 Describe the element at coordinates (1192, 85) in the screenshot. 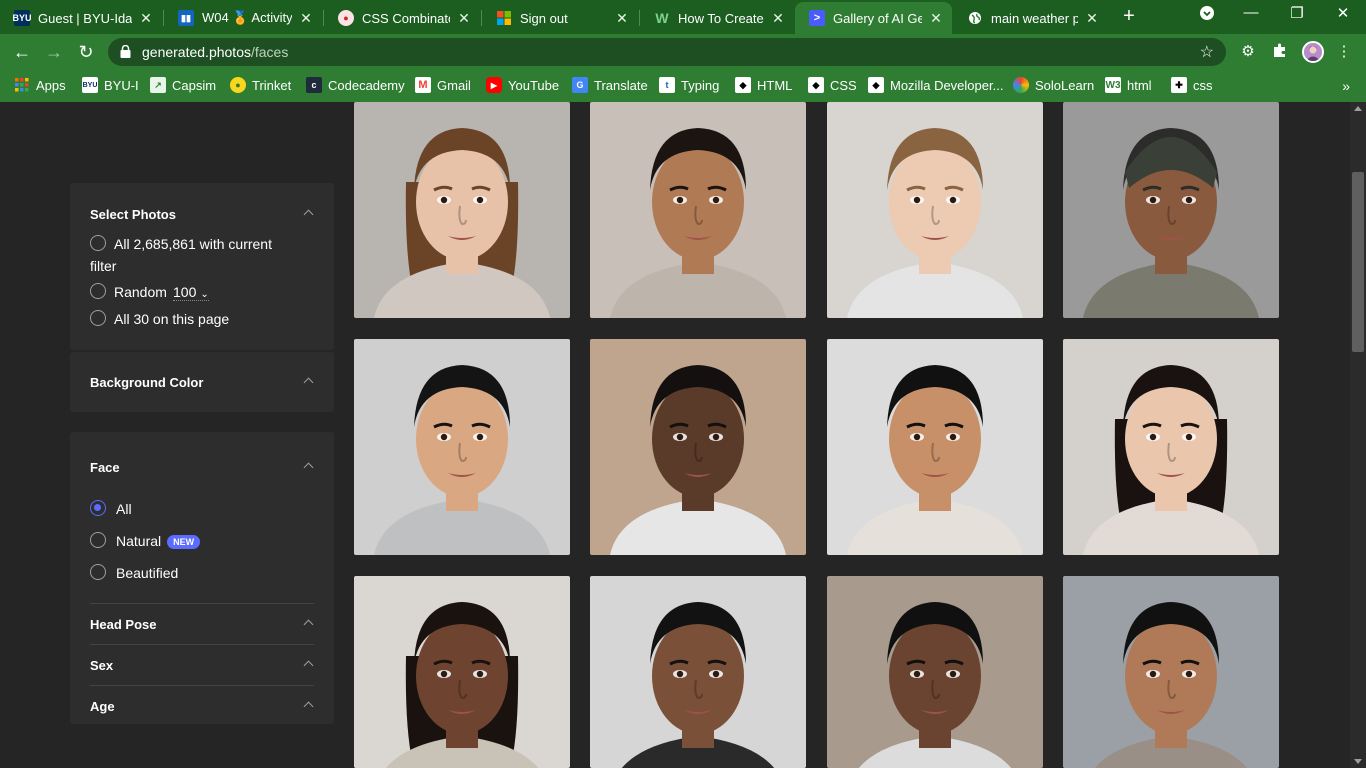

I see `bookmark-css-puzzle: ✚ css` at that location.